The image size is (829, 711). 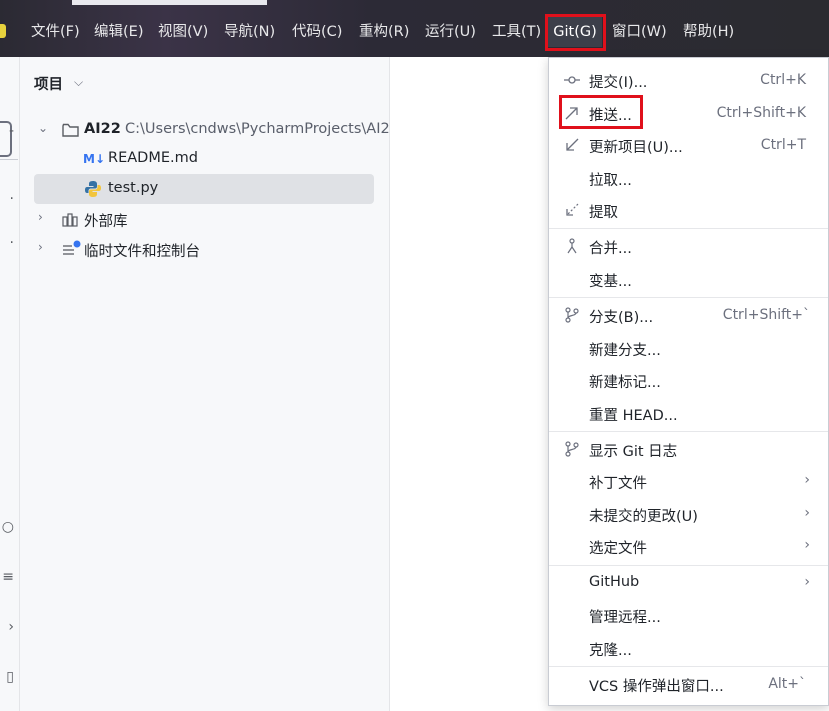 What do you see at coordinates (9, 159) in the screenshot?
I see `tool-divider` at bounding box center [9, 159].